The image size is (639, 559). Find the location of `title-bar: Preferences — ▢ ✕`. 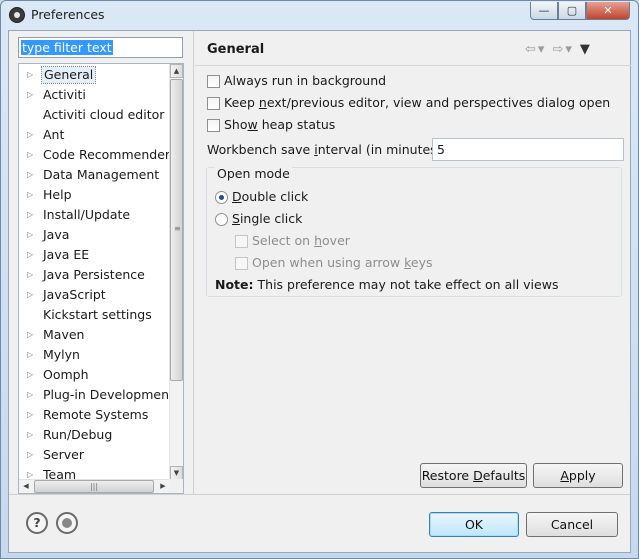

title-bar: Preferences — ▢ ✕ is located at coordinates (319, 15).